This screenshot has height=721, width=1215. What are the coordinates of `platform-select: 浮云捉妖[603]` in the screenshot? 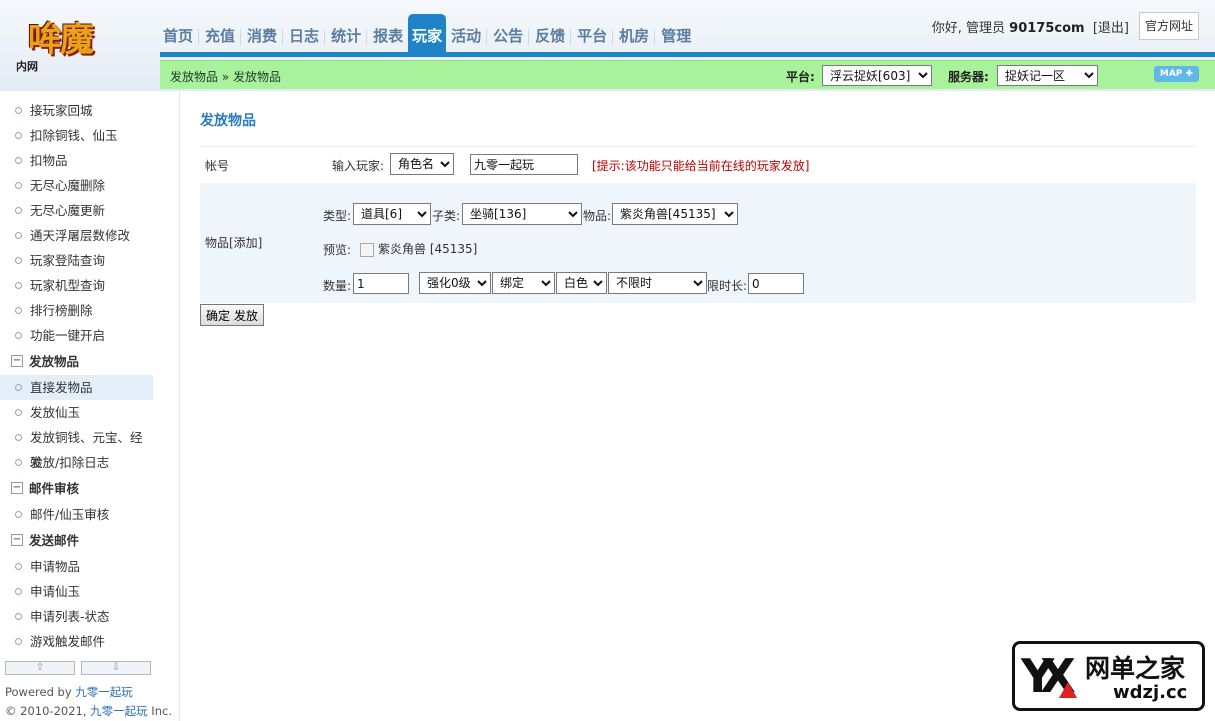 It's located at (877, 75).